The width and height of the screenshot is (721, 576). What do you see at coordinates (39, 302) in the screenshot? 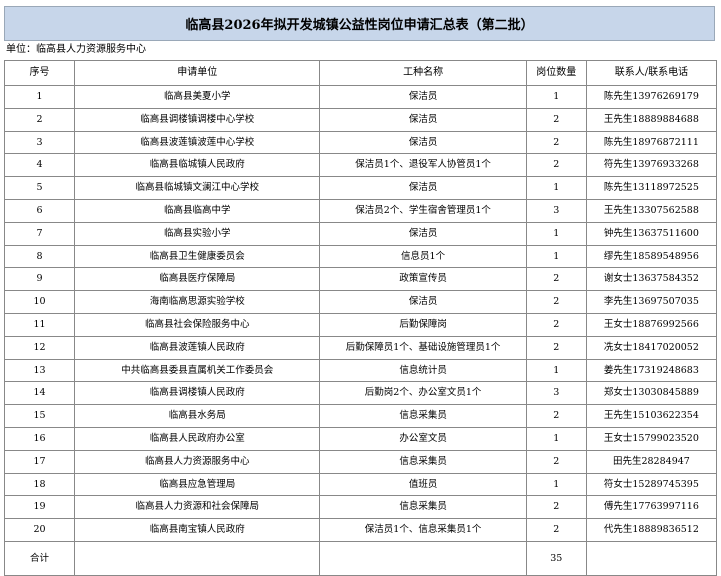
I see `cell-no: 10` at bounding box center [39, 302].